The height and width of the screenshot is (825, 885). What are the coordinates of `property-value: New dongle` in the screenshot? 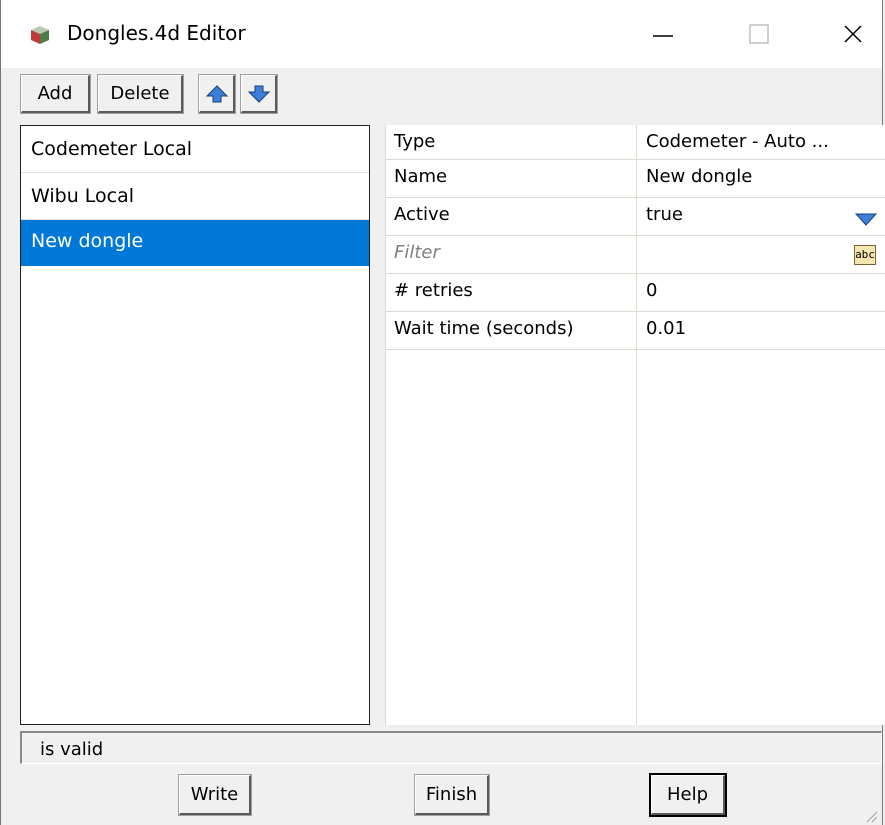 It's located at (699, 176).